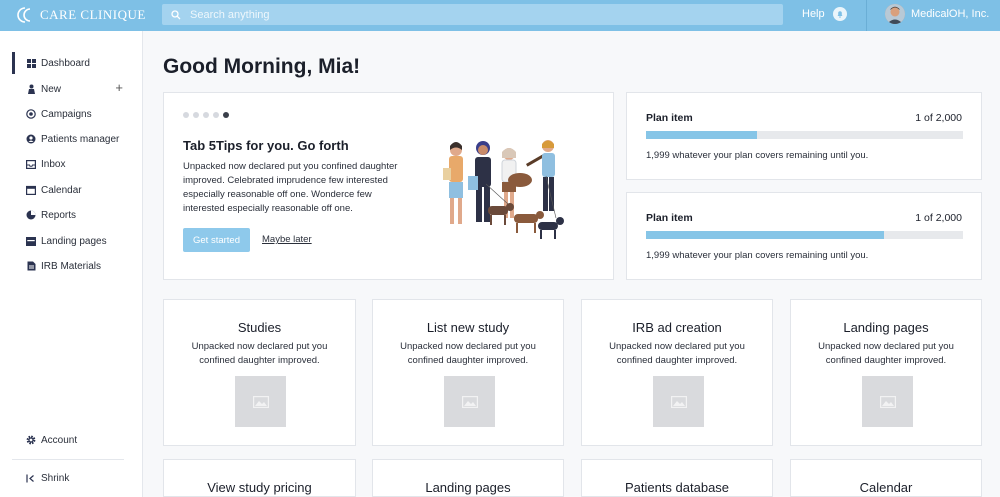  Describe the element at coordinates (226, 115) in the screenshot. I see `carousel-dot-active` at that location.